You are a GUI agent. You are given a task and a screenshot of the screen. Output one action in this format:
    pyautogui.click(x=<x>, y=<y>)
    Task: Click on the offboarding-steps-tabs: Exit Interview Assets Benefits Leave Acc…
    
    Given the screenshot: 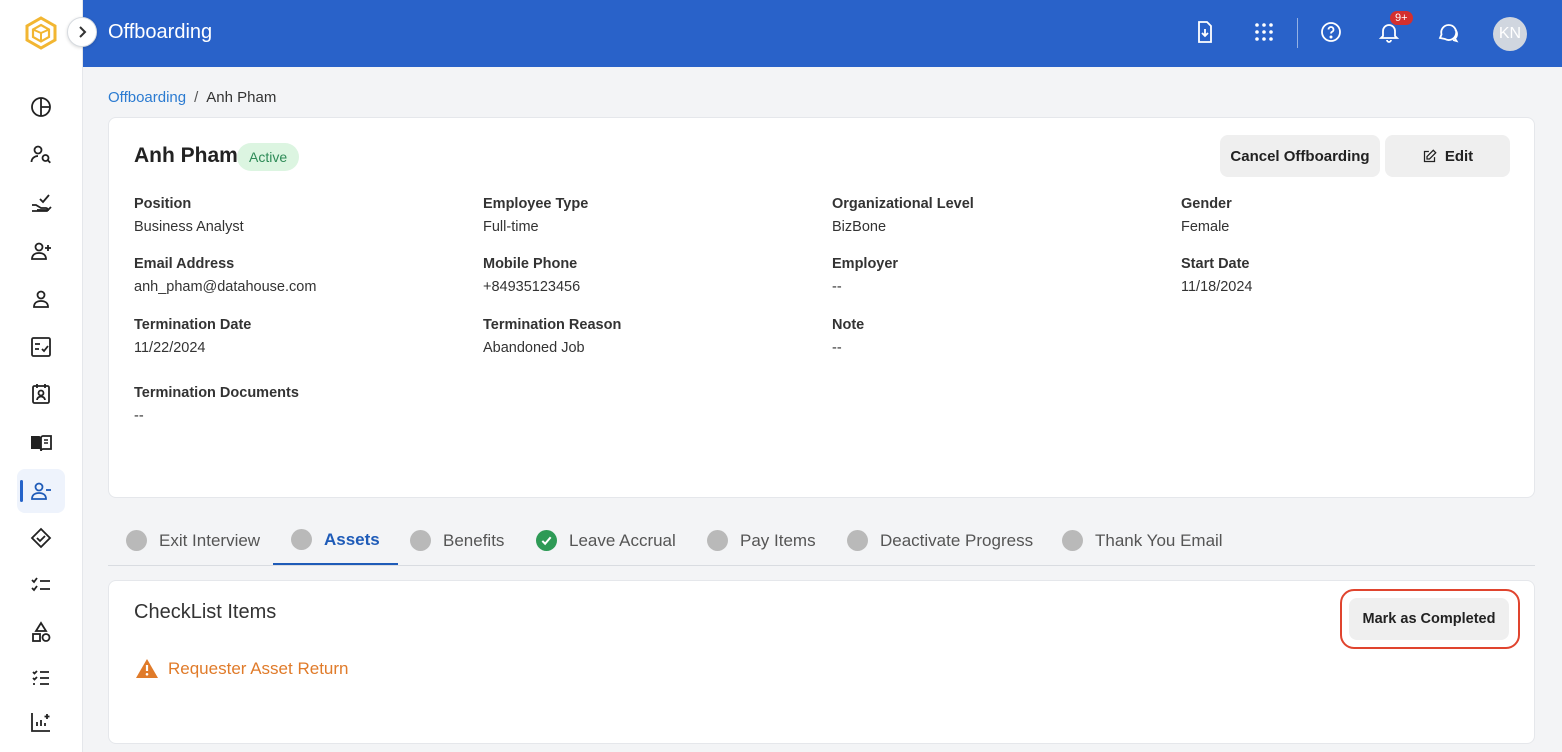 What is the action you would take?
    pyautogui.click(x=821, y=541)
    